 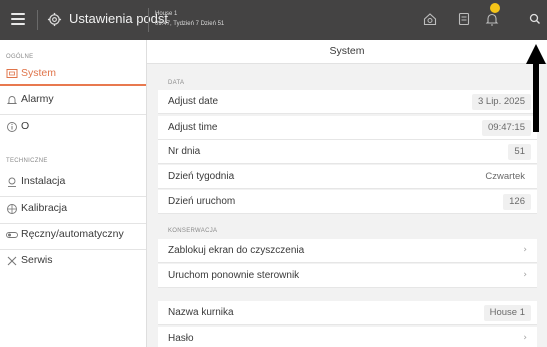 I want to click on content-header: System, so click(x=347, y=52).